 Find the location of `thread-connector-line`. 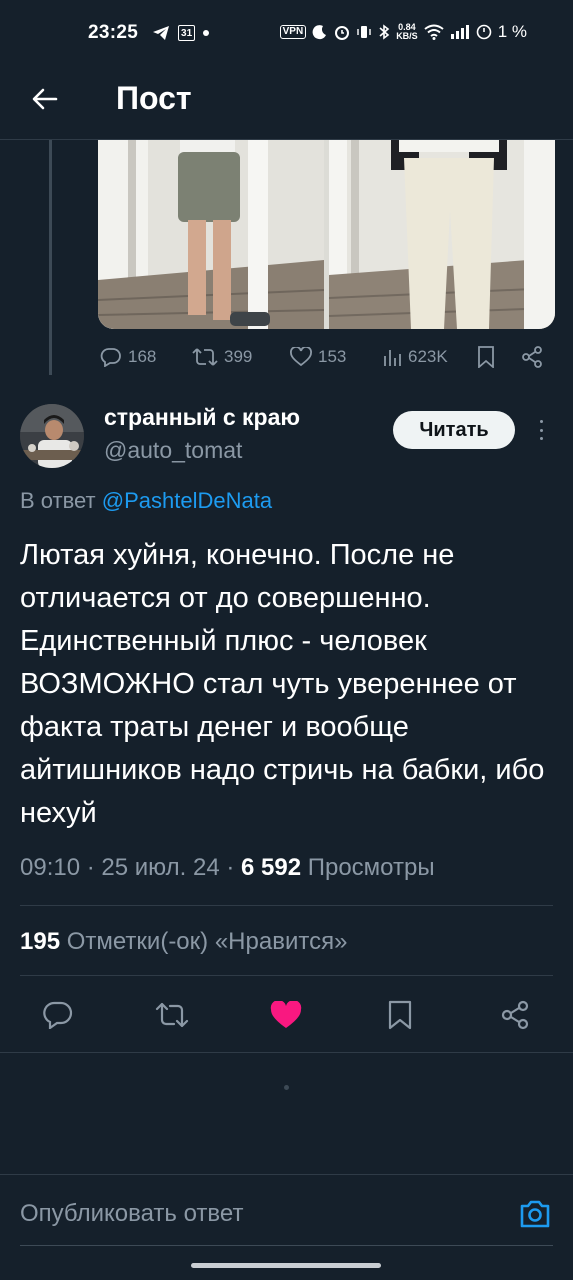

thread-connector-line is located at coordinates (50, 257).